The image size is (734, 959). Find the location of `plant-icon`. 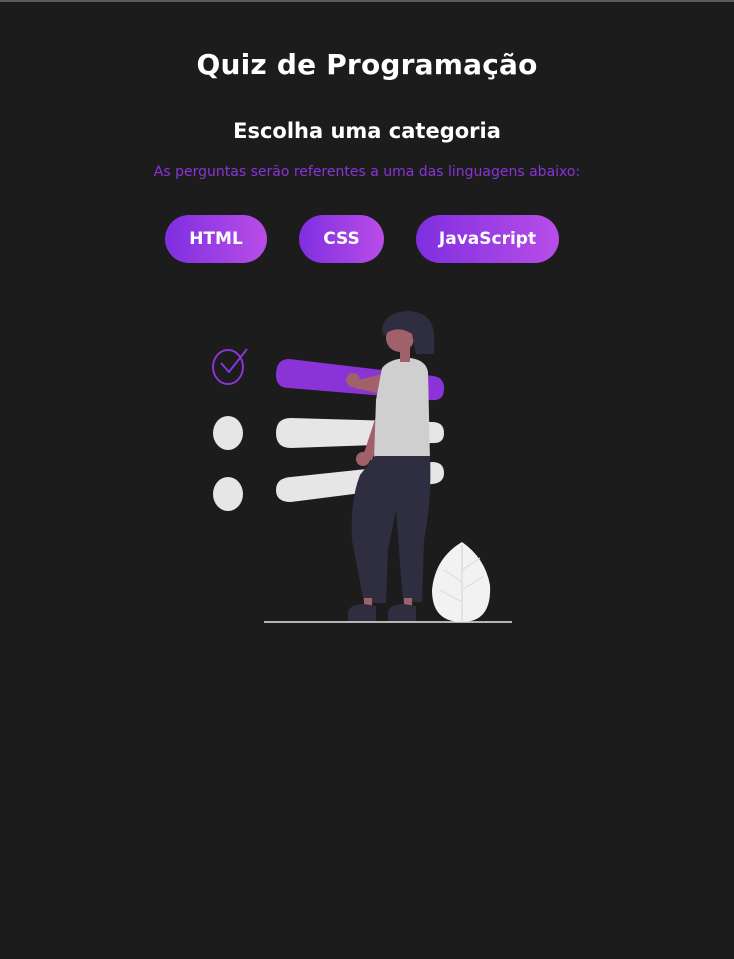

plant-icon is located at coordinates (461, 582).